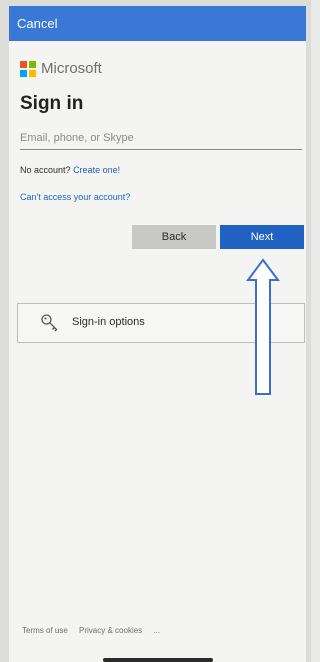 The width and height of the screenshot is (320, 662). What do you see at coordinates (108, 322) in the screenshot?
I see `signin-options-label: Sign-in options` at bounding box center [108, 322].